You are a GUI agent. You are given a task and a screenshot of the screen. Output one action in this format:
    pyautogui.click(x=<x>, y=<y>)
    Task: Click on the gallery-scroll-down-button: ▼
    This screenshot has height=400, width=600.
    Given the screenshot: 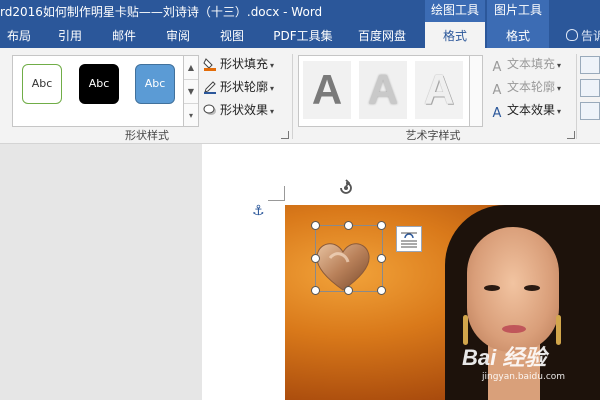 What is the action you would take?
    pyautogui.click(x=191, y=92)
    